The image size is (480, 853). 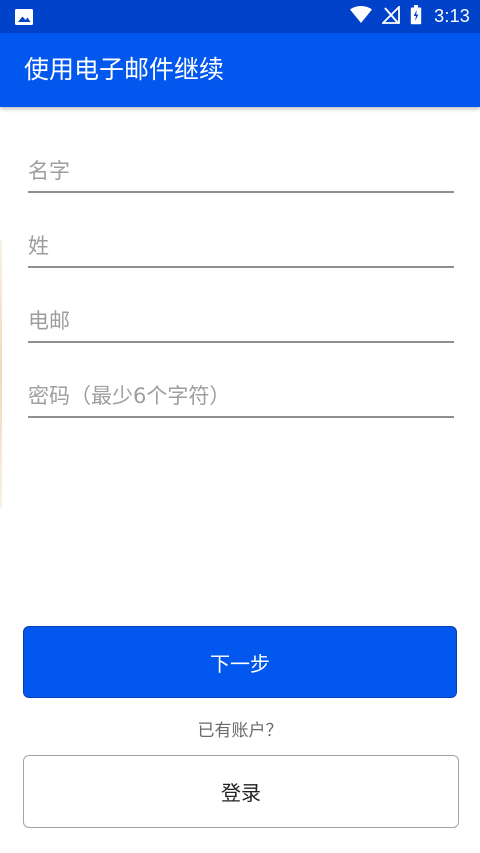 I want to click on password-field, so click(x=241, y=397).